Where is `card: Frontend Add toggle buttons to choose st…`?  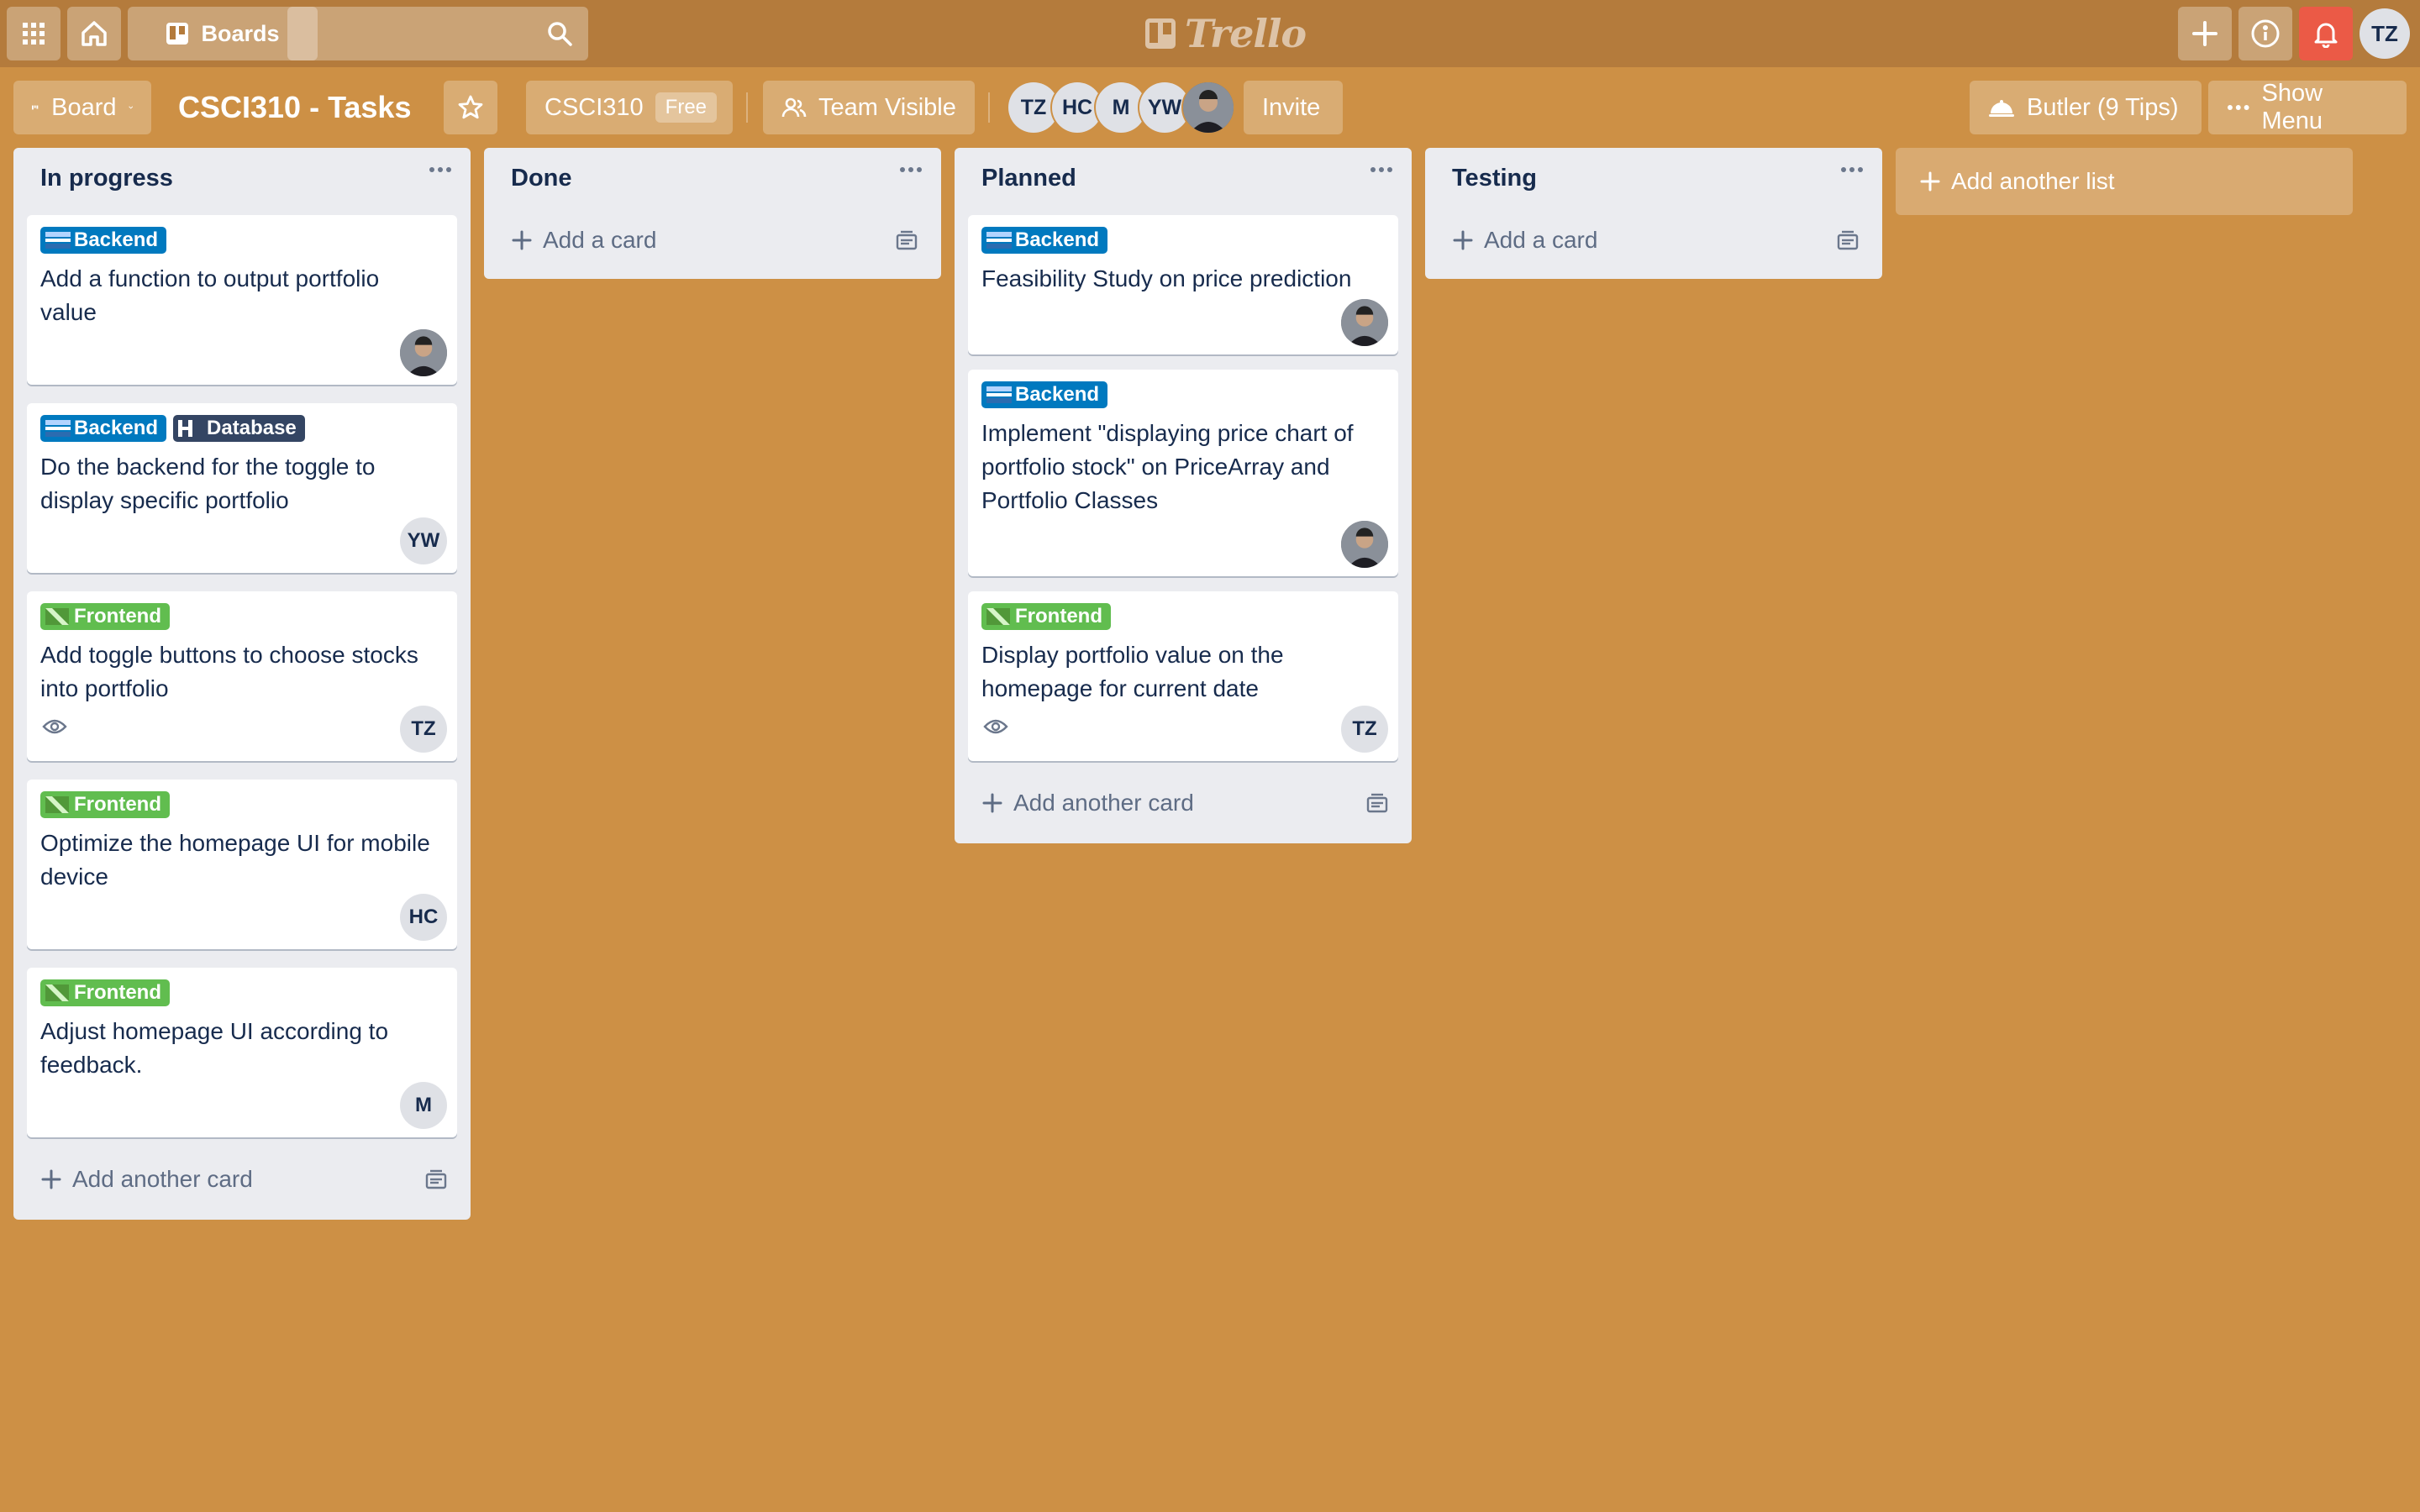
card: Frontend Add toggle buttons to choose st… is located at coordinates (242, 676).